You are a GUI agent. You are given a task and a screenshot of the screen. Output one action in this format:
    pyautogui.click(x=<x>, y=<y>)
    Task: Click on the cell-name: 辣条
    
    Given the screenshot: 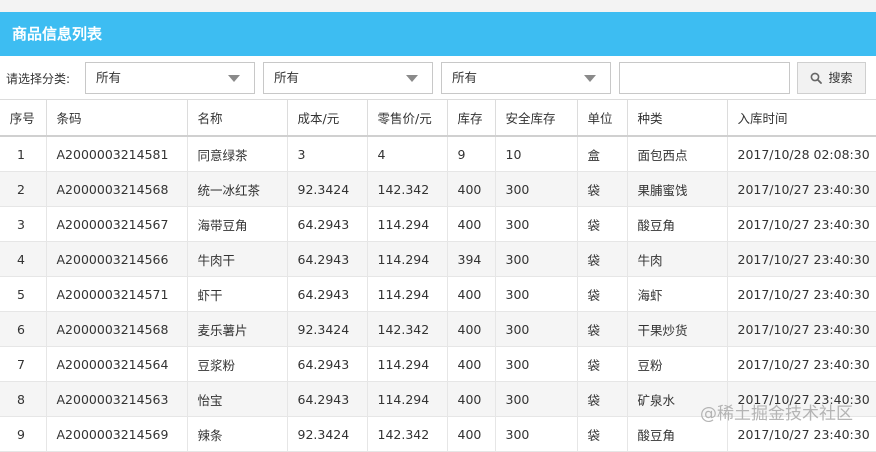 What is the action you would take?
    pyautogui.click(x=237, y=434)
    